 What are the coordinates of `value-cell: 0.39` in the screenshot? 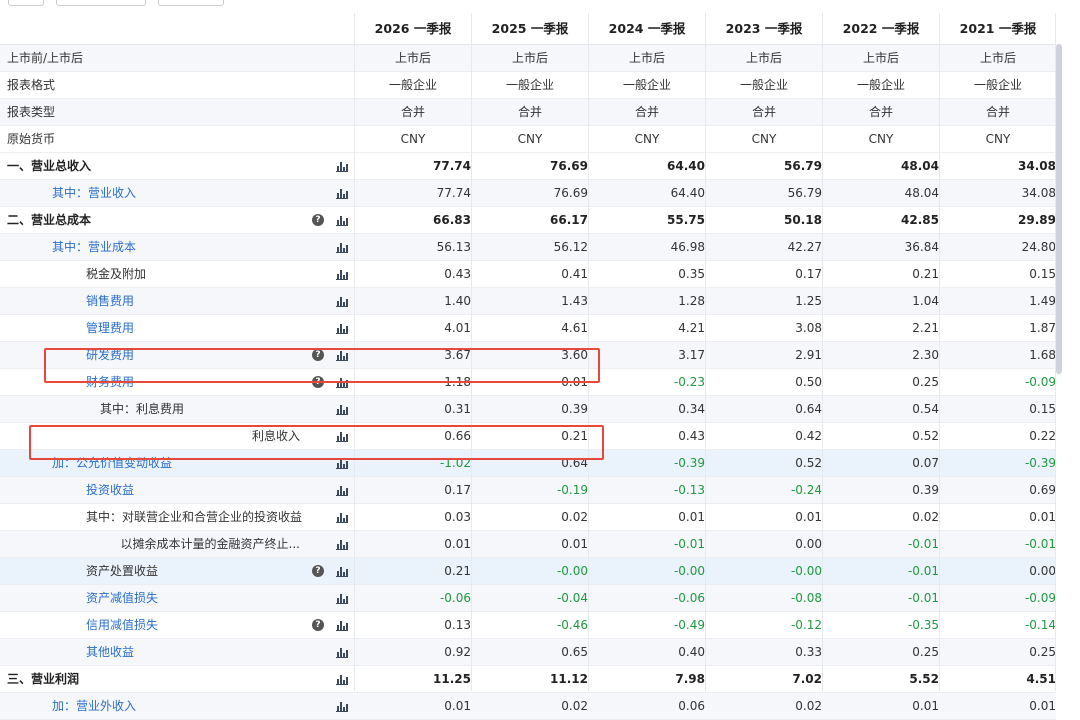 It's located at (925, 490).